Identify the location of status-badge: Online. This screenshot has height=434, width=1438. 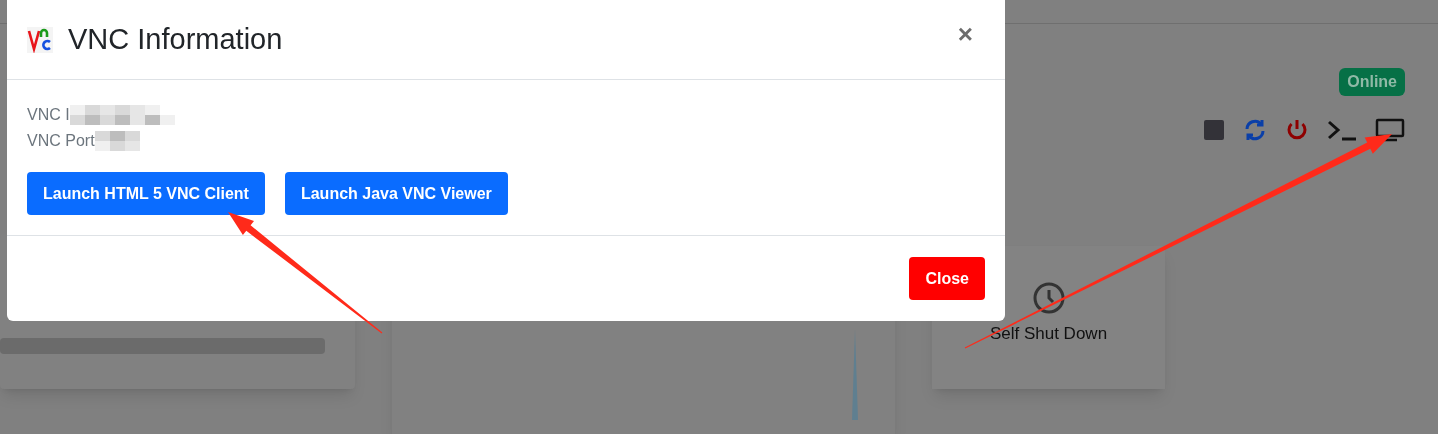
(1372, 82).